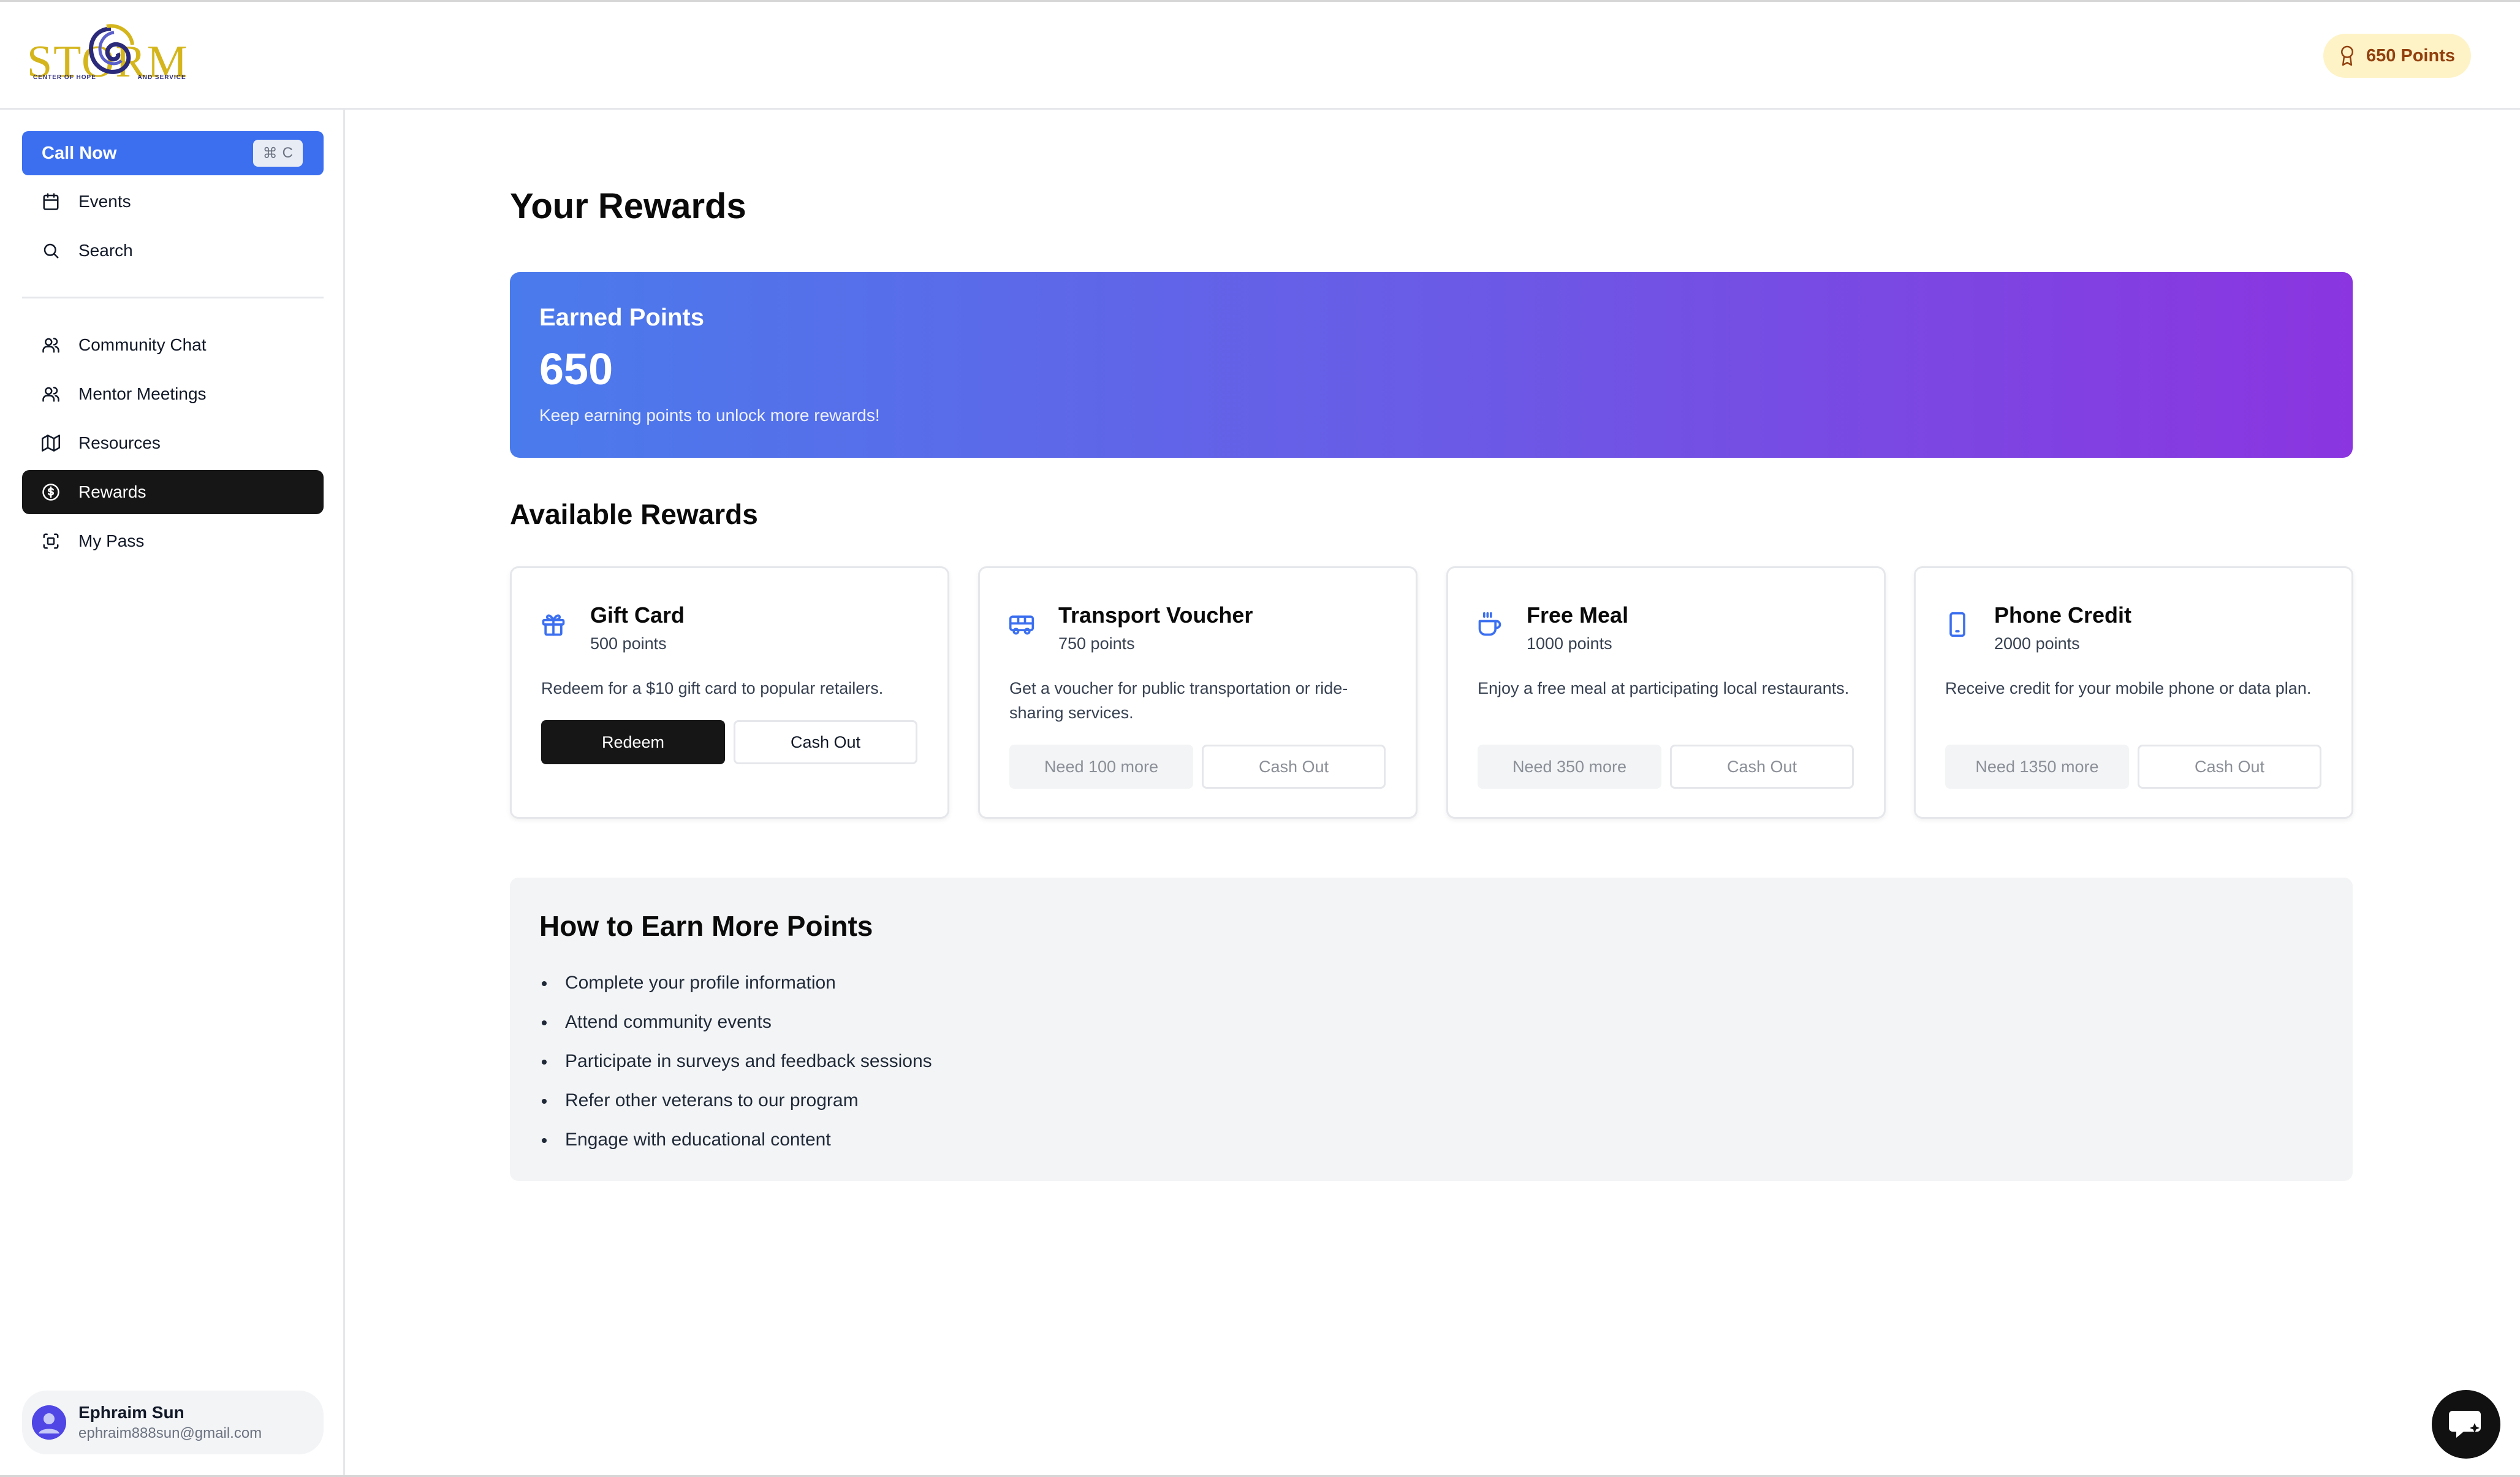  Describe the element at coordinates (51, 541) in the screenshot. I see `scan-icon` at that location.